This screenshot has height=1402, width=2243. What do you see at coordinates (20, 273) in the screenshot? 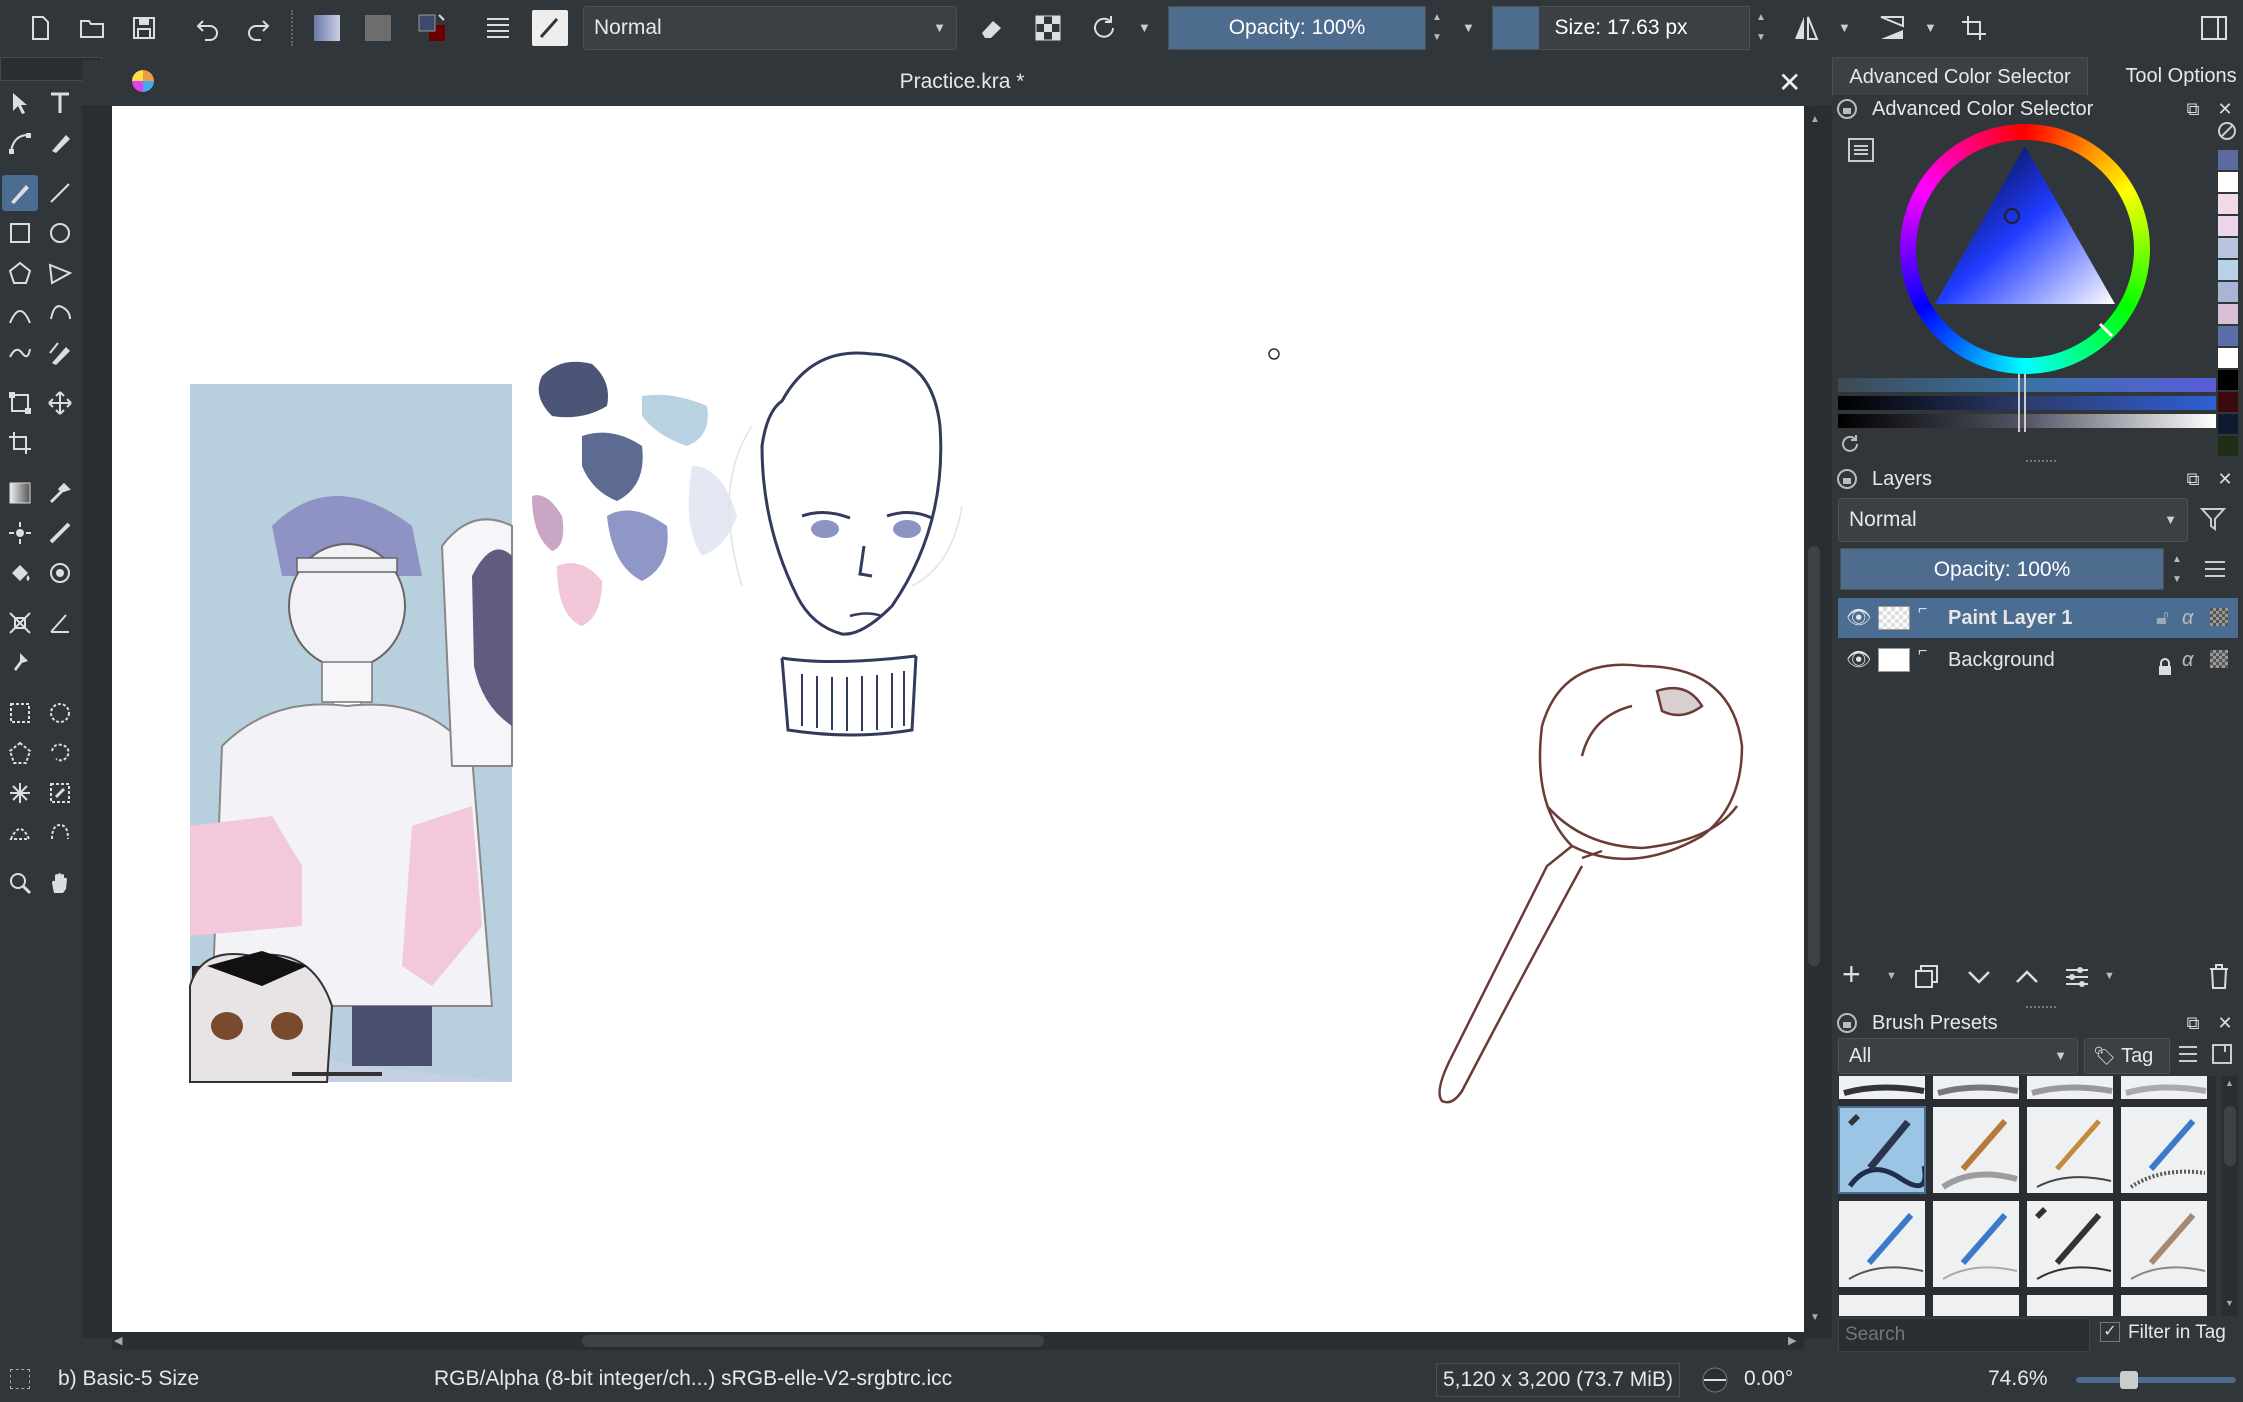
I see `polygon-tool-icon` at bounding box center [20, 273].